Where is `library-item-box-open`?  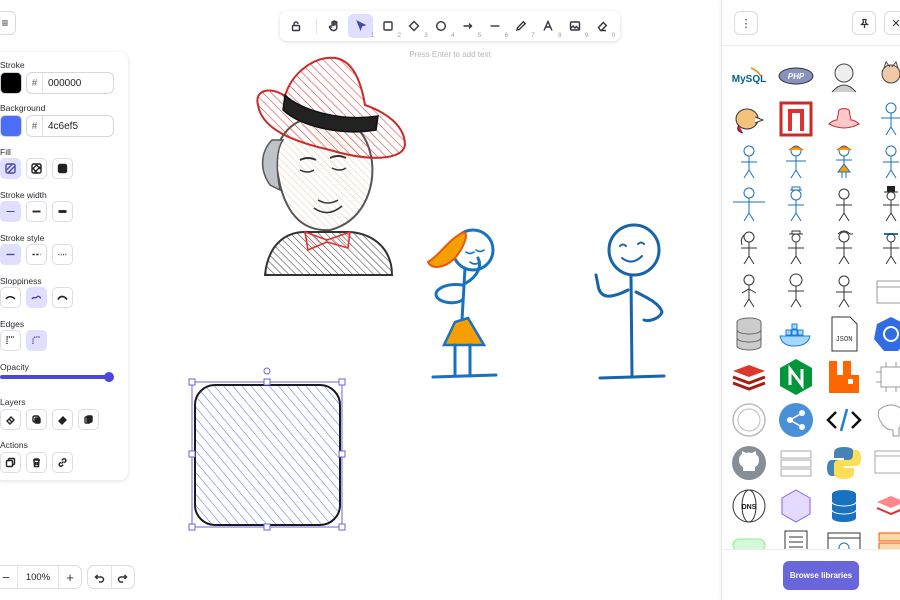 library-item-box-open is located at coordinates (885, 291).